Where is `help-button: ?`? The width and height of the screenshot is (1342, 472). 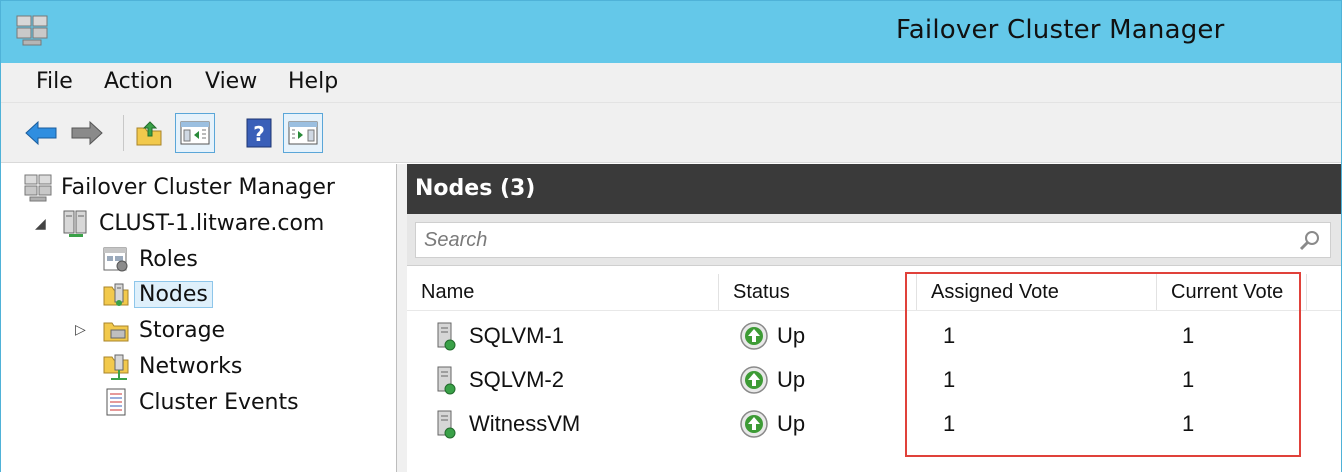
help-button: ? is located at coordinates (259, 133).